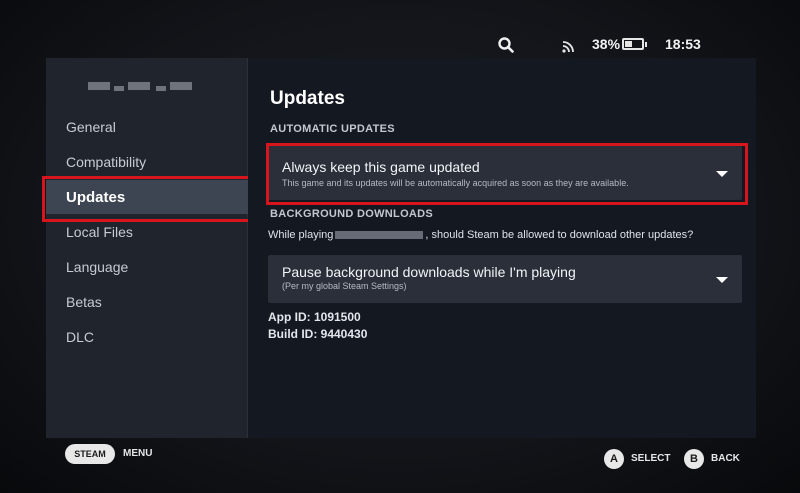  Describe the element at coordinates (352, 214) in the screenshot. I see `background-downloads-label: BACKGROUND DOWNLOADS` at that location.